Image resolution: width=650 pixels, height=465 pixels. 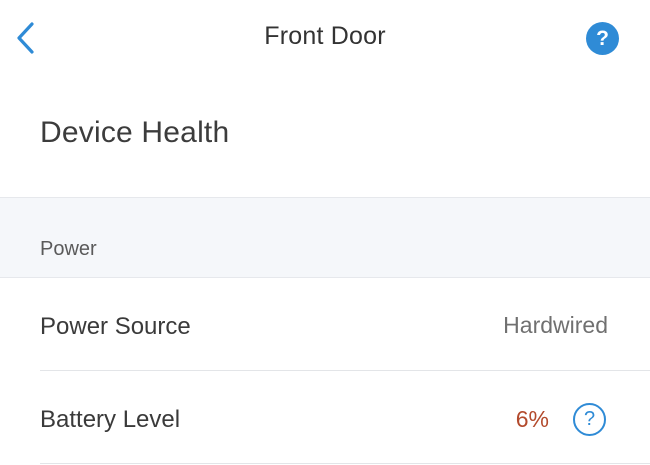 I want to click on nav-title: Front Door, so click(x=325, y=36).